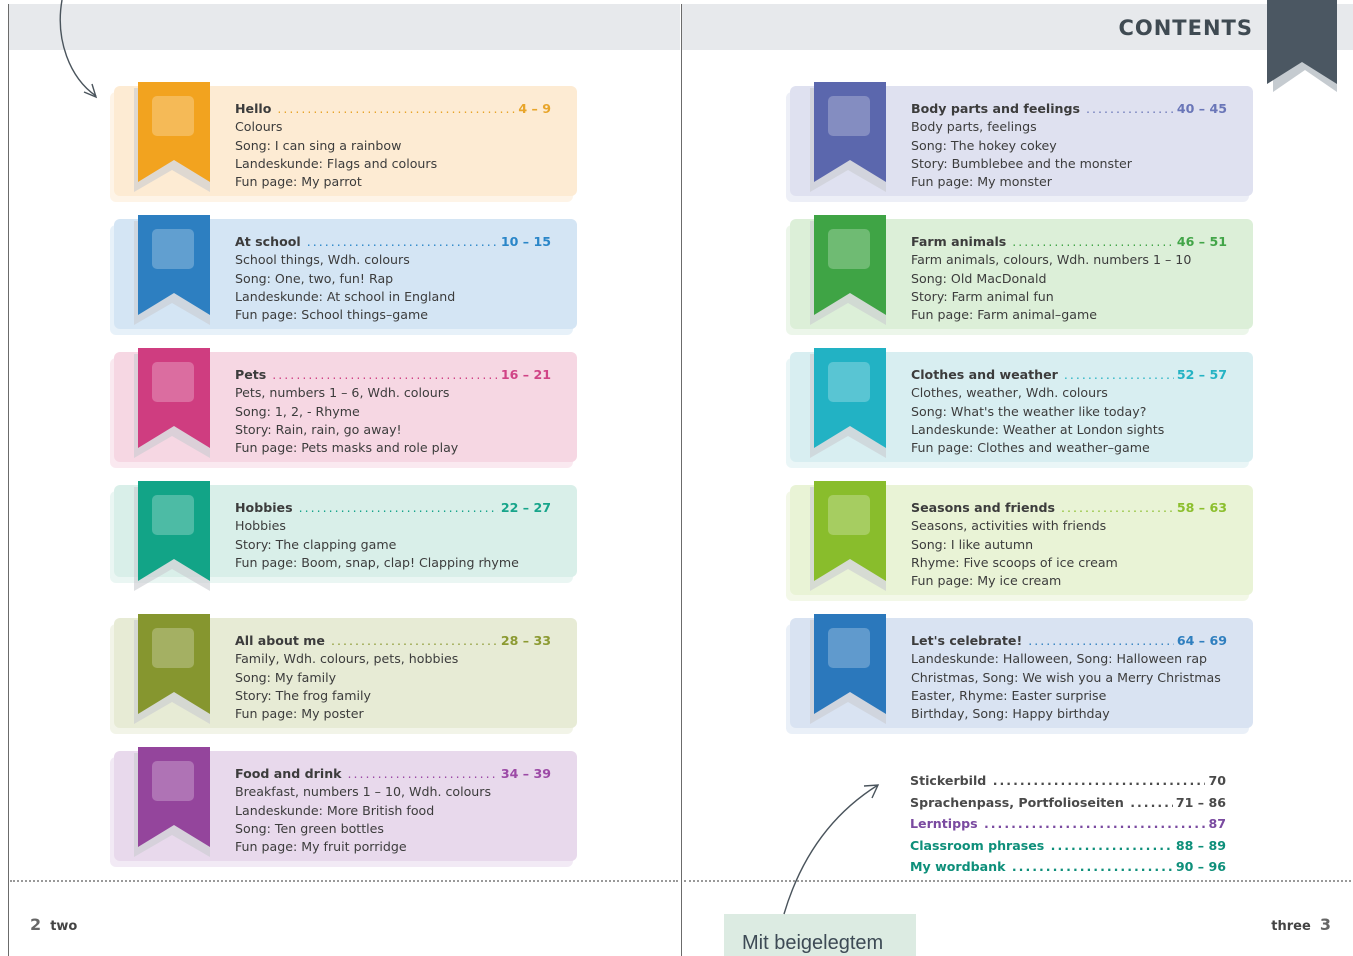 This screenshot has width=1353, height=956. What do you see at coordinates (948, 780) in the screenshot?
I see `appendix-label: Stickerbild` at bounding box center [948, 780].